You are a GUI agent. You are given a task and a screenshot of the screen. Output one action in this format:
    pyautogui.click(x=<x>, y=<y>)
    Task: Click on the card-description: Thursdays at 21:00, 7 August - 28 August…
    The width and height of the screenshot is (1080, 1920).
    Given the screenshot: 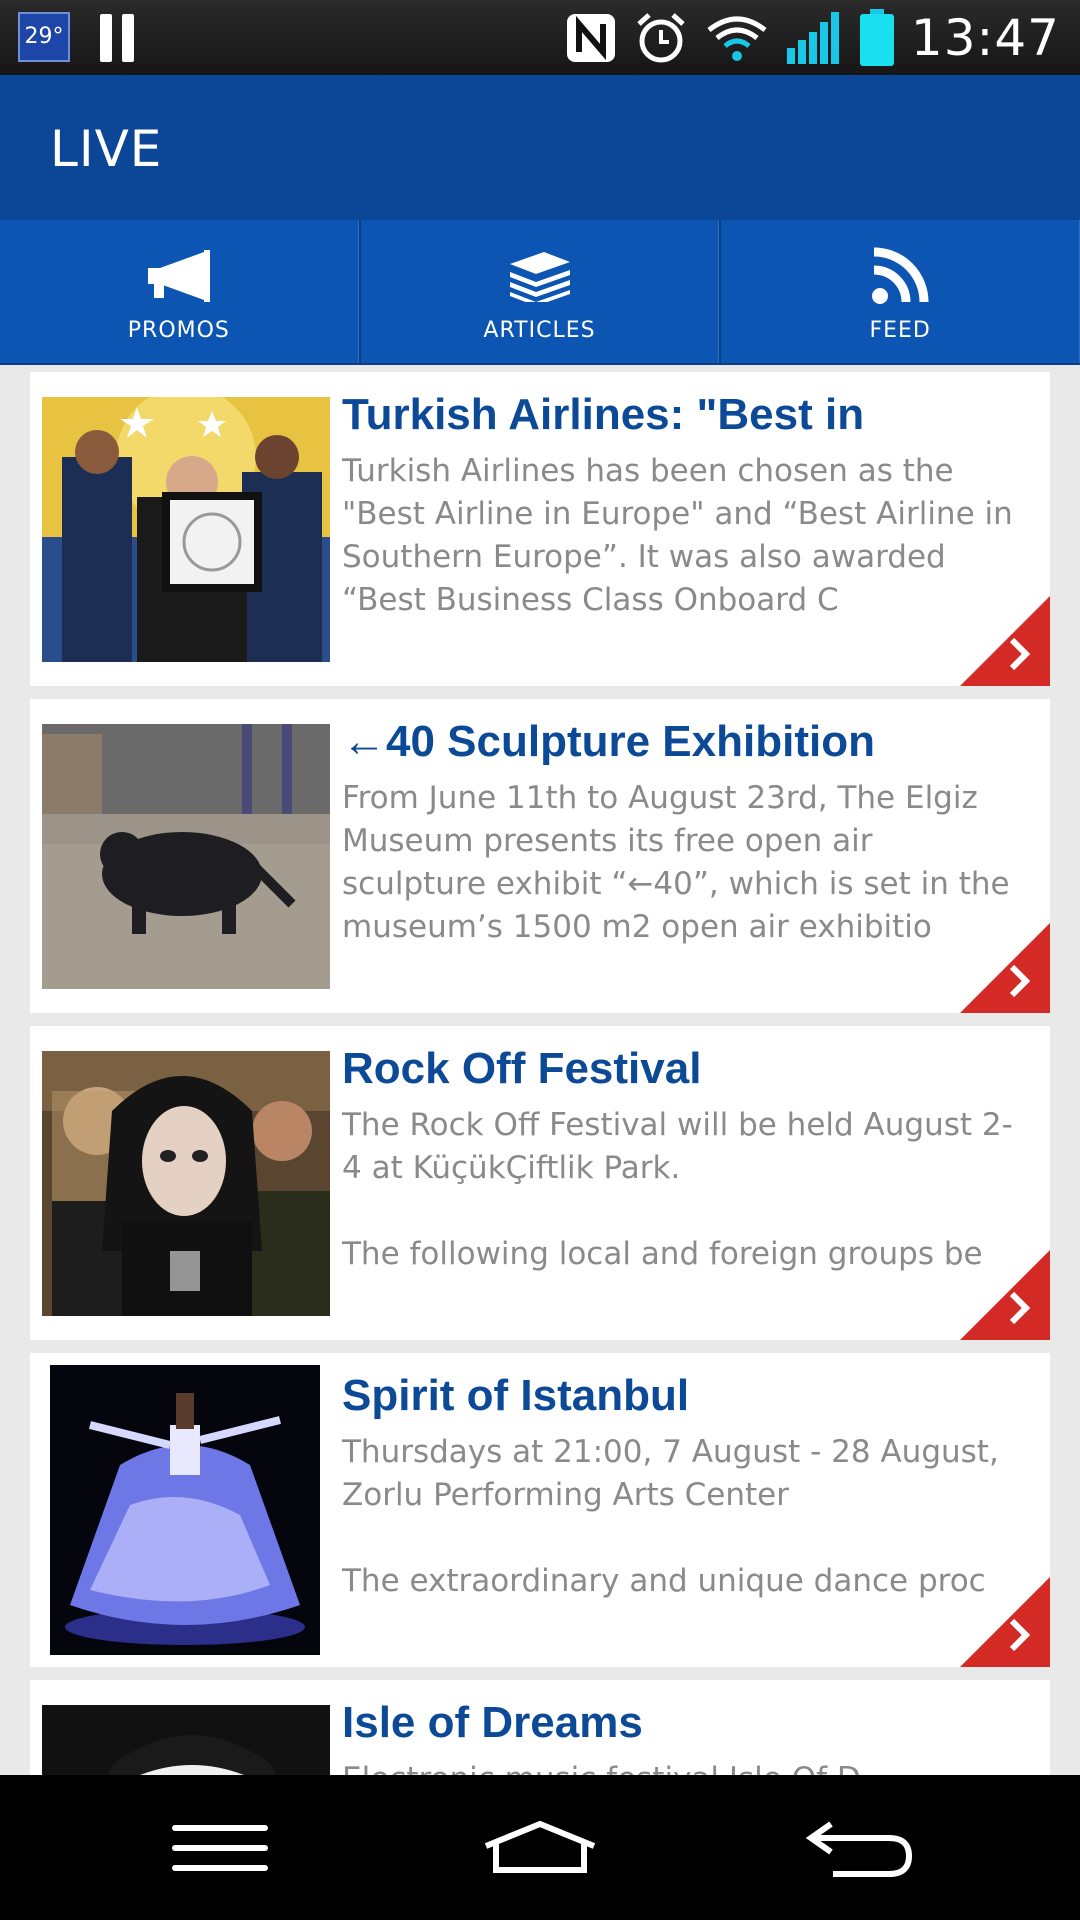 What is the action you would take?
    pyautogui.click(x=670, y=1516)
    